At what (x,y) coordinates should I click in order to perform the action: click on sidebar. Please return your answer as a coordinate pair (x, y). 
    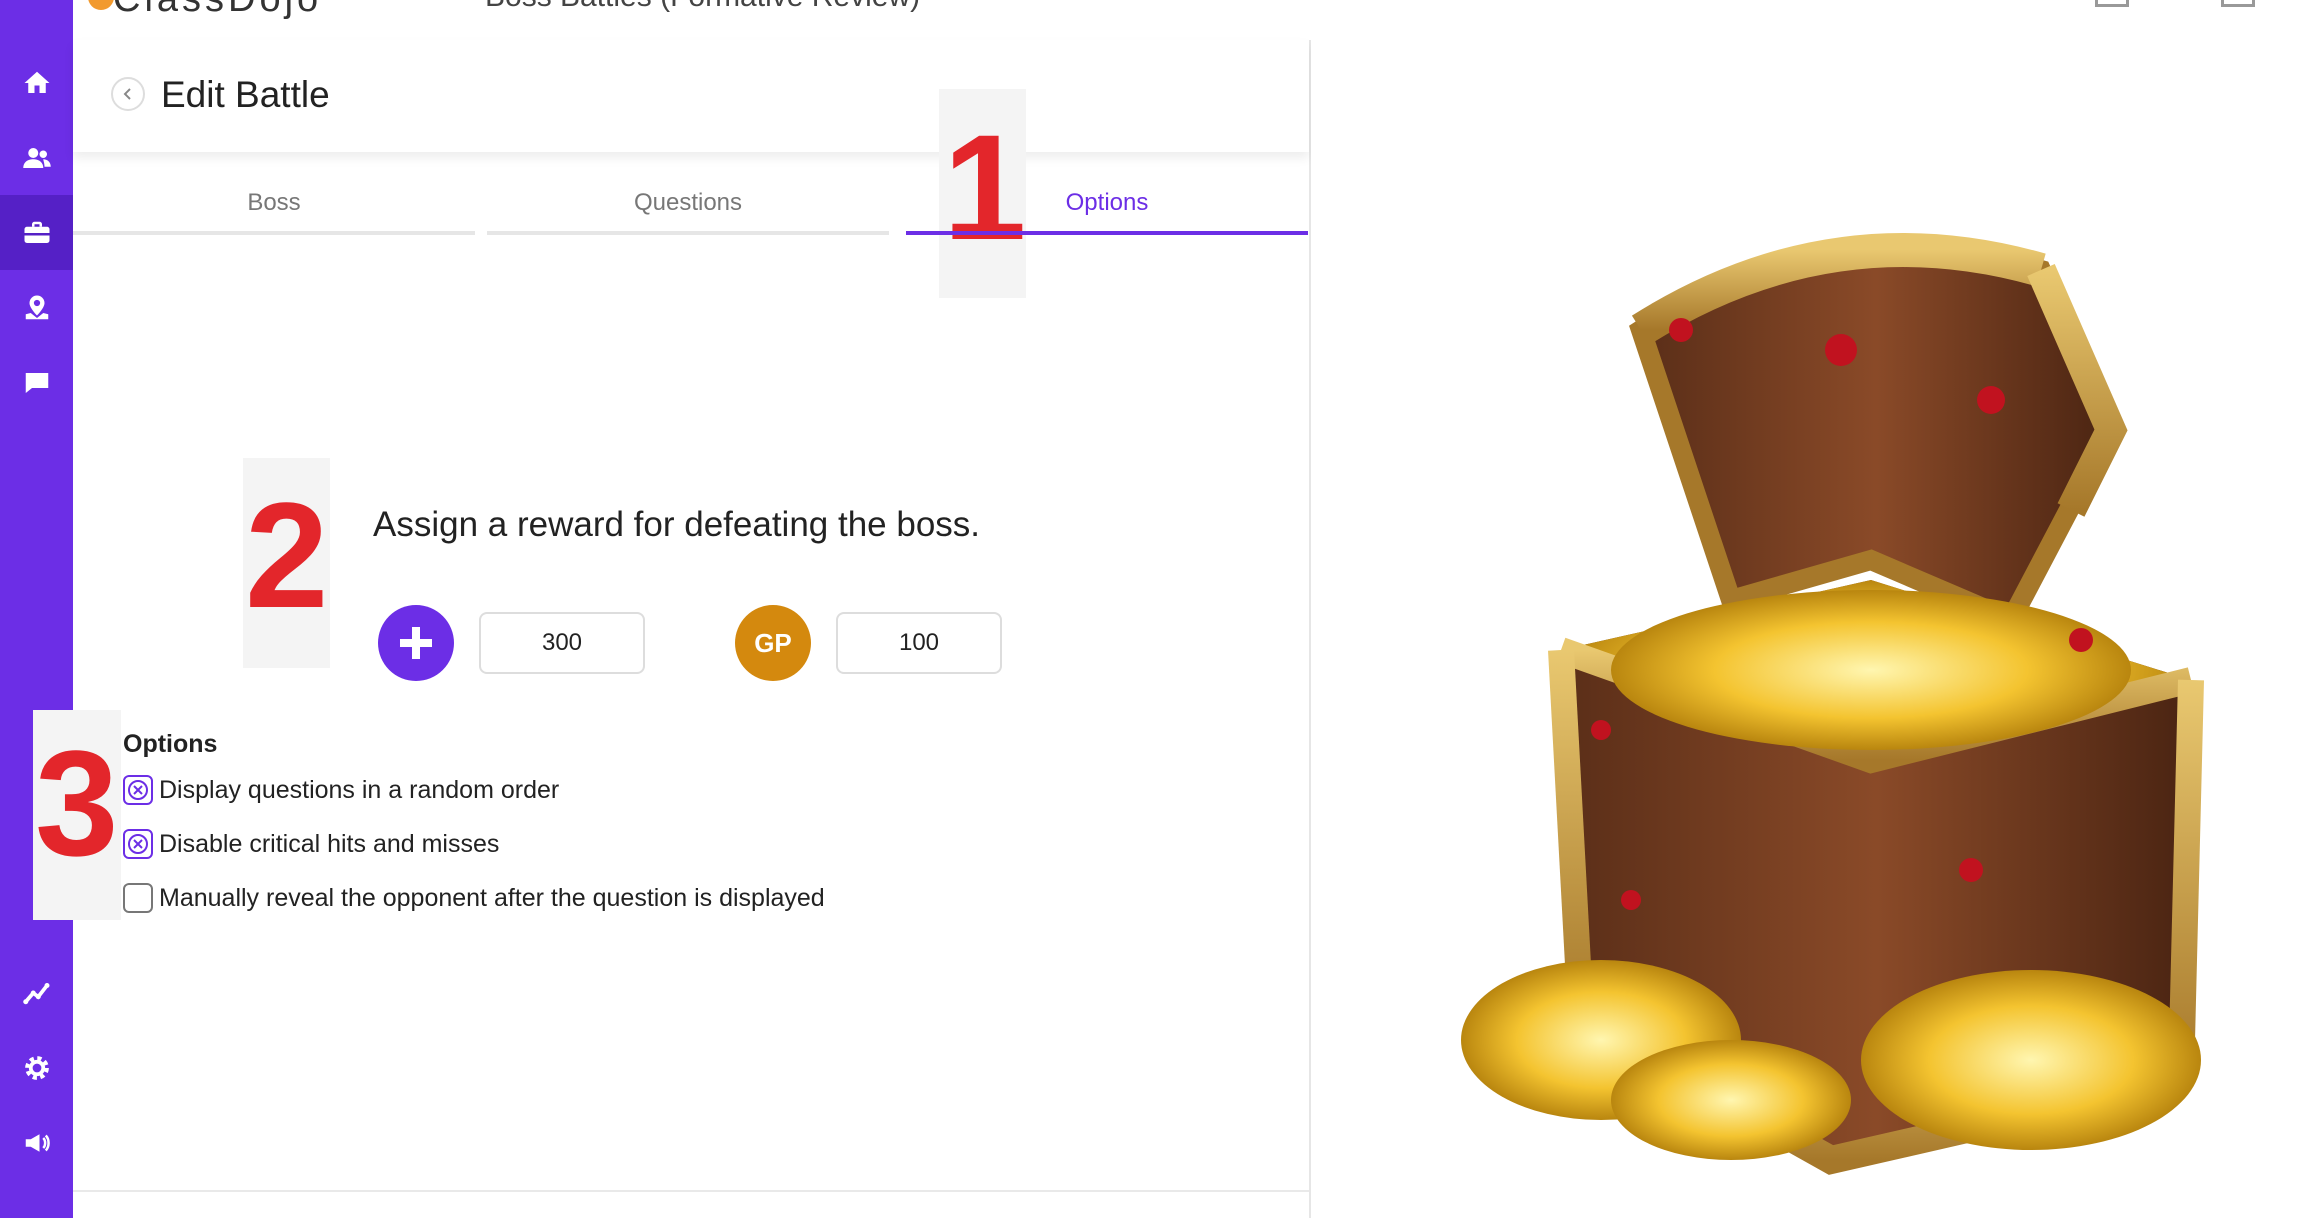
    Looking at the image, I should click on (36, 609).